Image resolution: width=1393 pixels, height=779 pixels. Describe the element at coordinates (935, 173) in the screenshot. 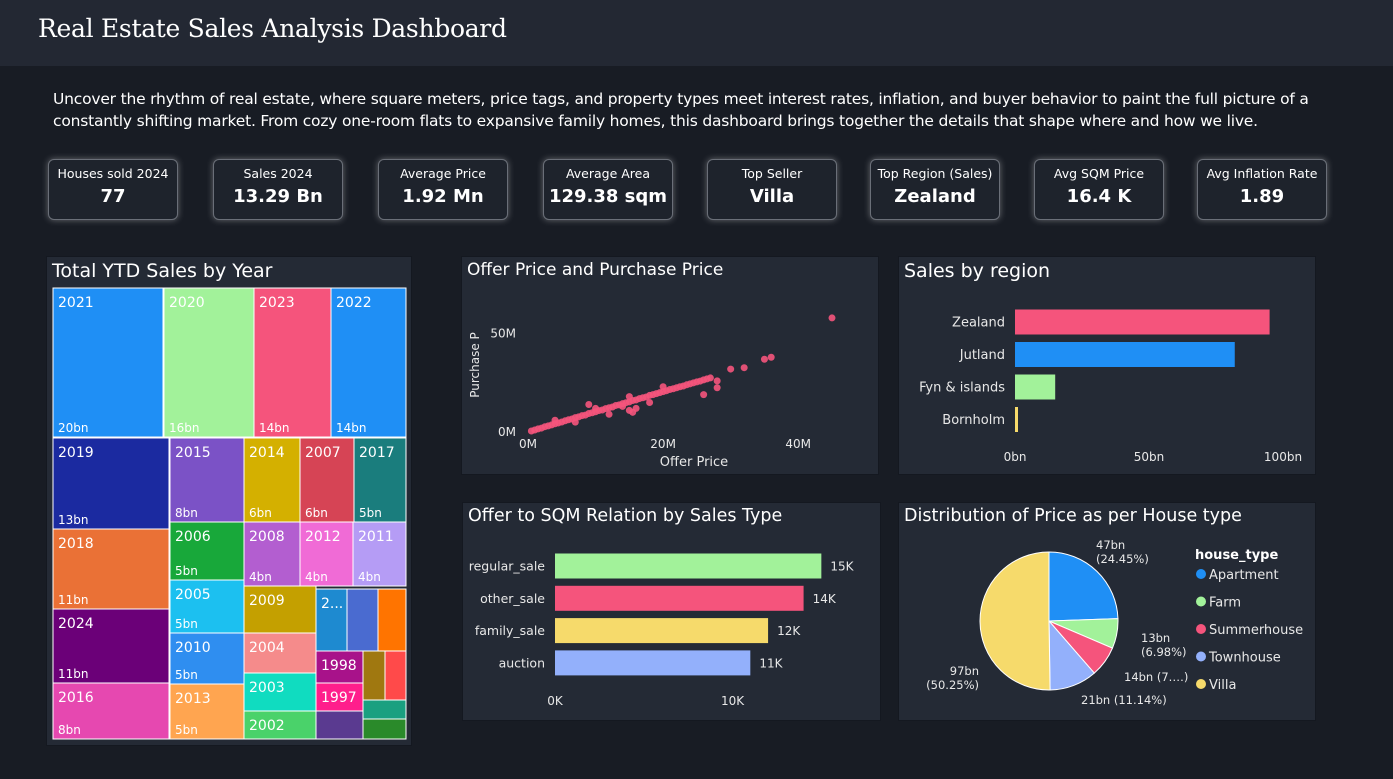

I see `kpi-label: Top Region (Sales)` at that location.